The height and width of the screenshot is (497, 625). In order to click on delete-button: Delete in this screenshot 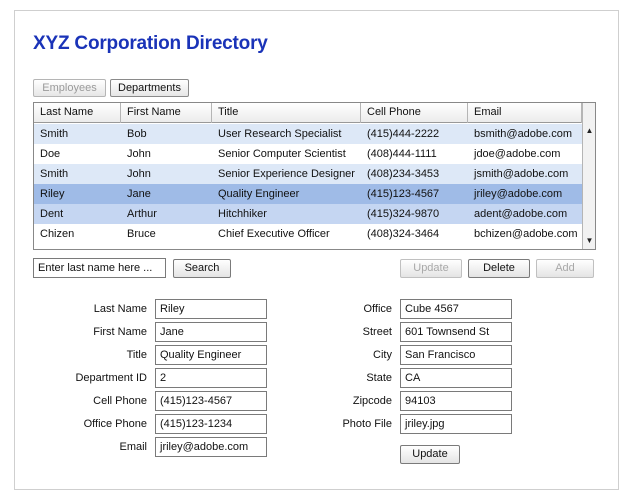, I will do `click(499, 268)`.